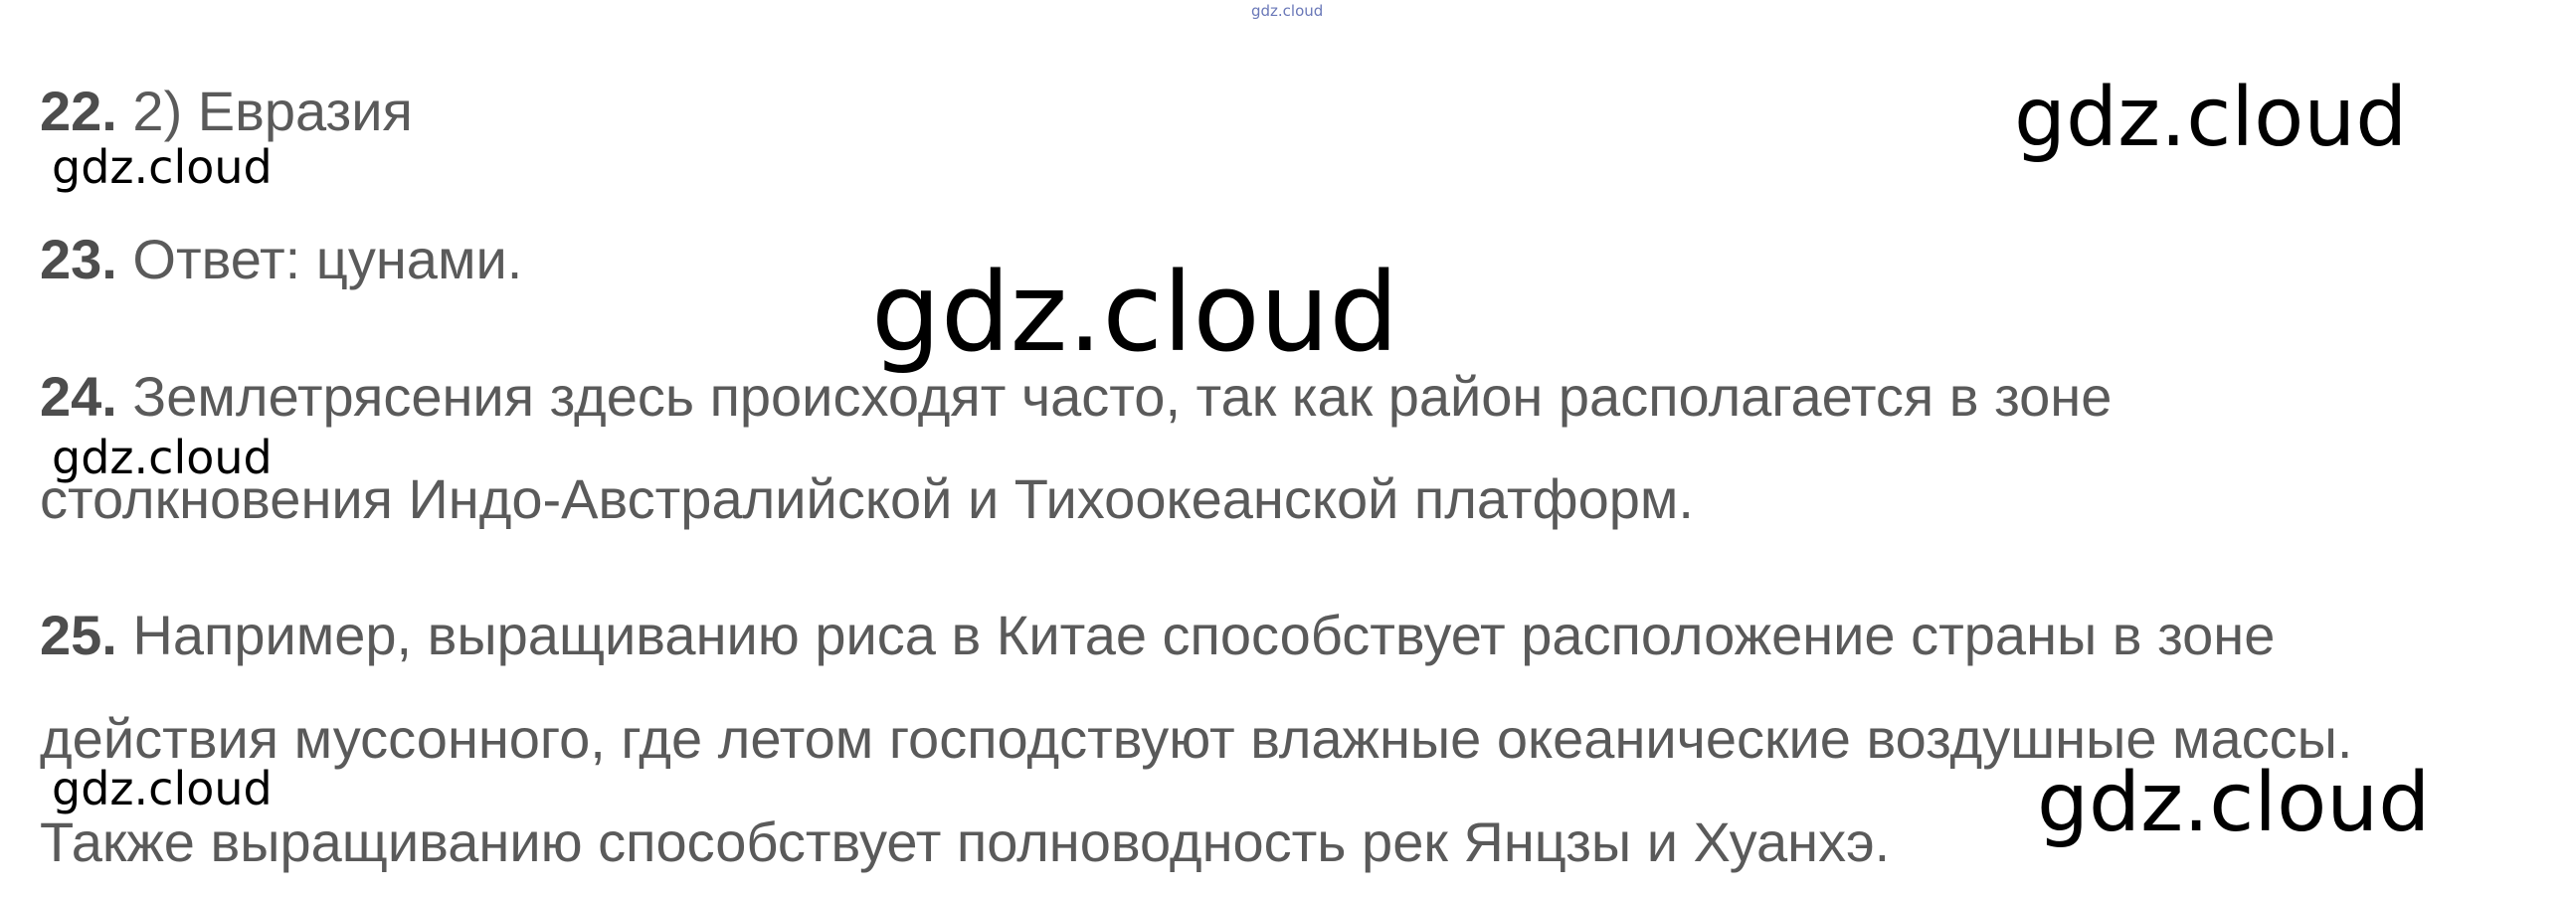 Image resolution: width=2576 pixels, height=898 pixels. What do you see at coordinates (319, 259) in the screenshot?
I see `answer-23-text: Ответ: цунами.` at bounding box center [319, 259].